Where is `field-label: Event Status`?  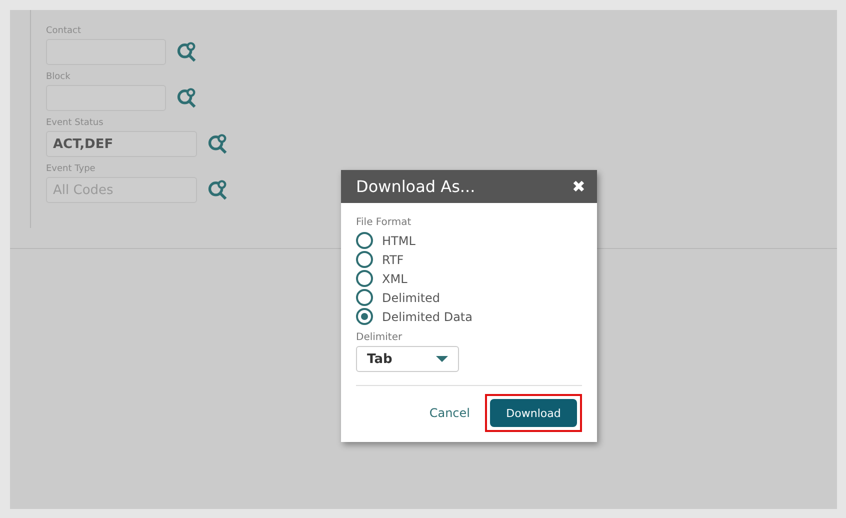 field-label: Event Status is located at coordinates (75, 123).